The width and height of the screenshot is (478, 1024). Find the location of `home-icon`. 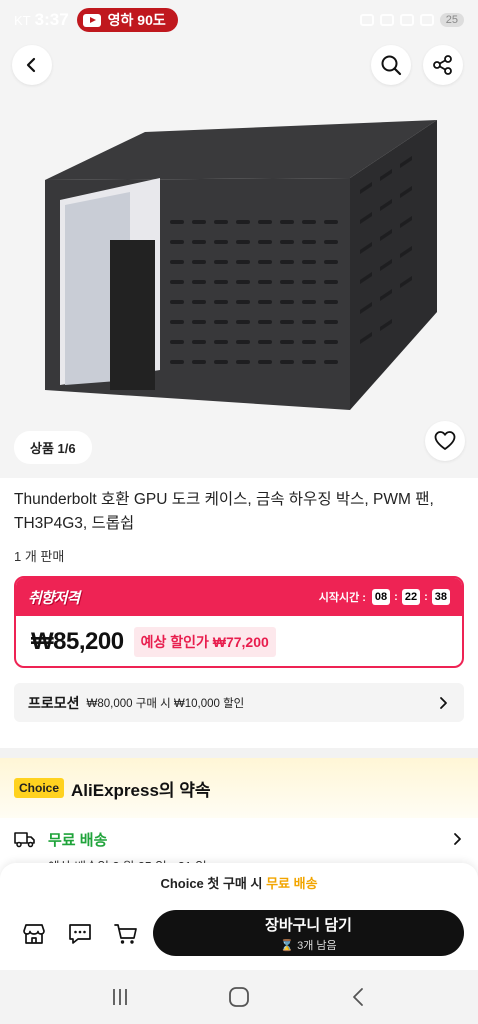

home-icon is located at coordinates (239, 997).